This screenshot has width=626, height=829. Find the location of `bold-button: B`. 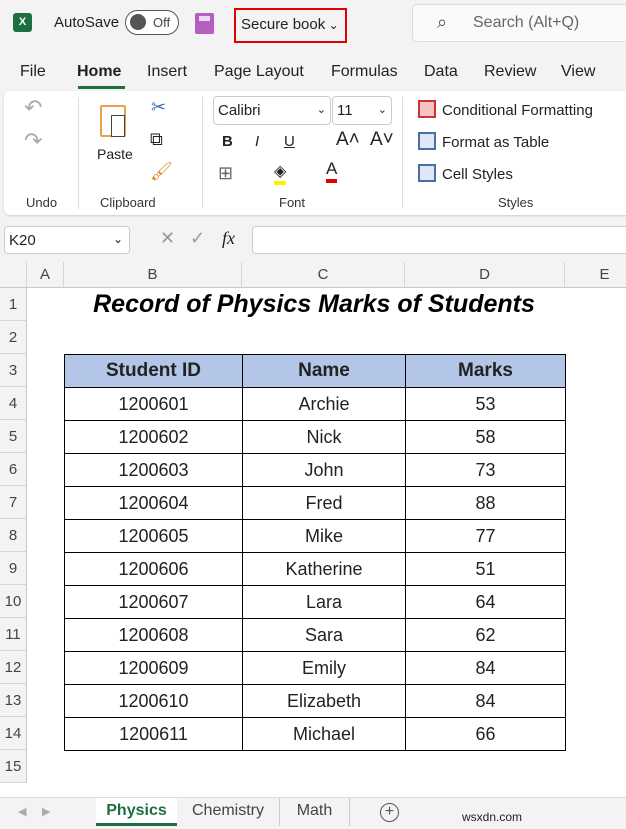

bold-button: B is located at coordinates (227, 141).